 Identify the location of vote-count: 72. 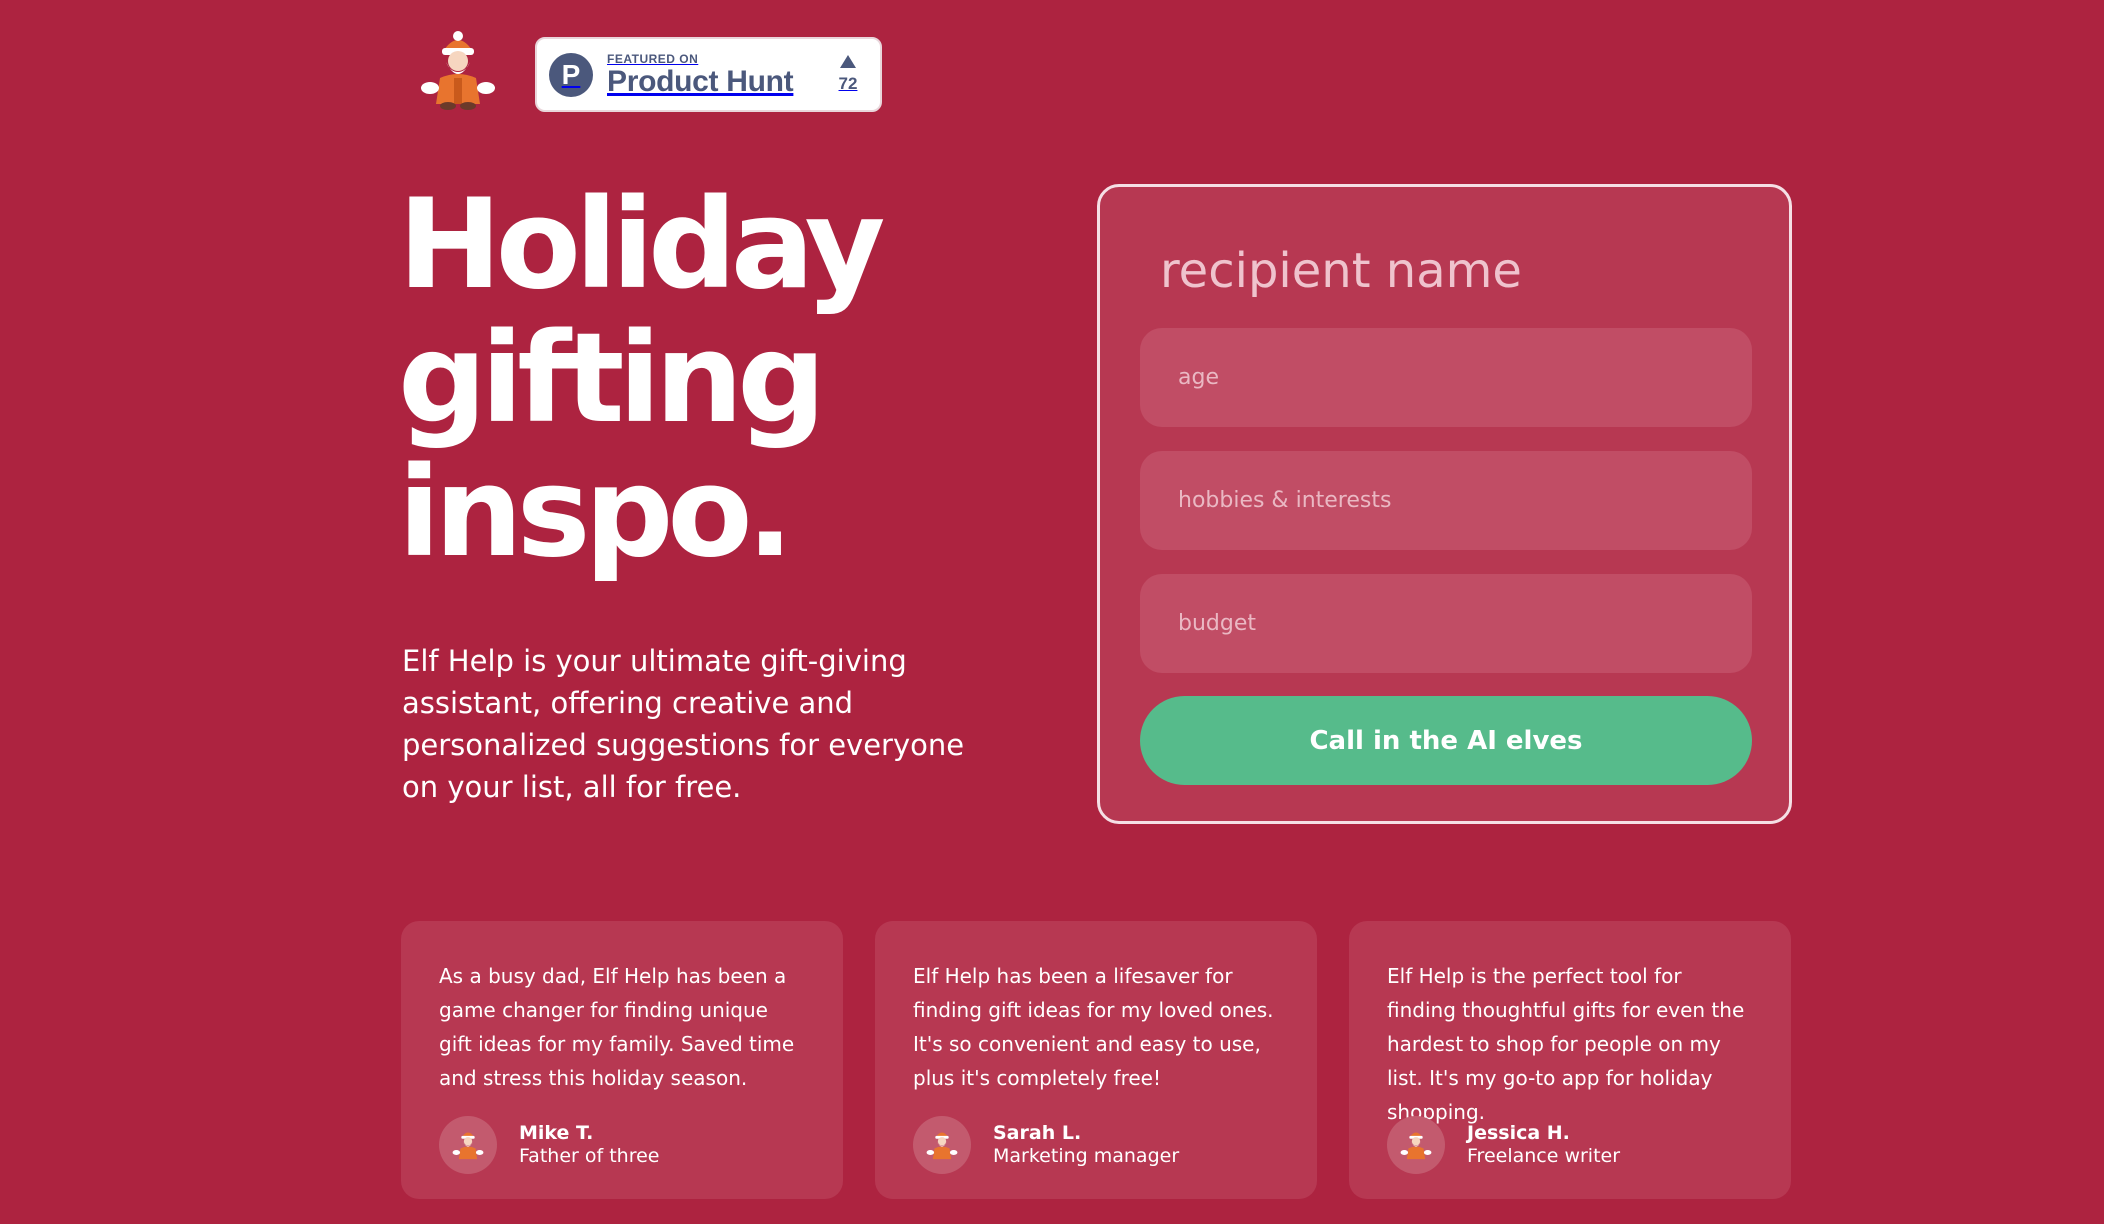
(848, 83).